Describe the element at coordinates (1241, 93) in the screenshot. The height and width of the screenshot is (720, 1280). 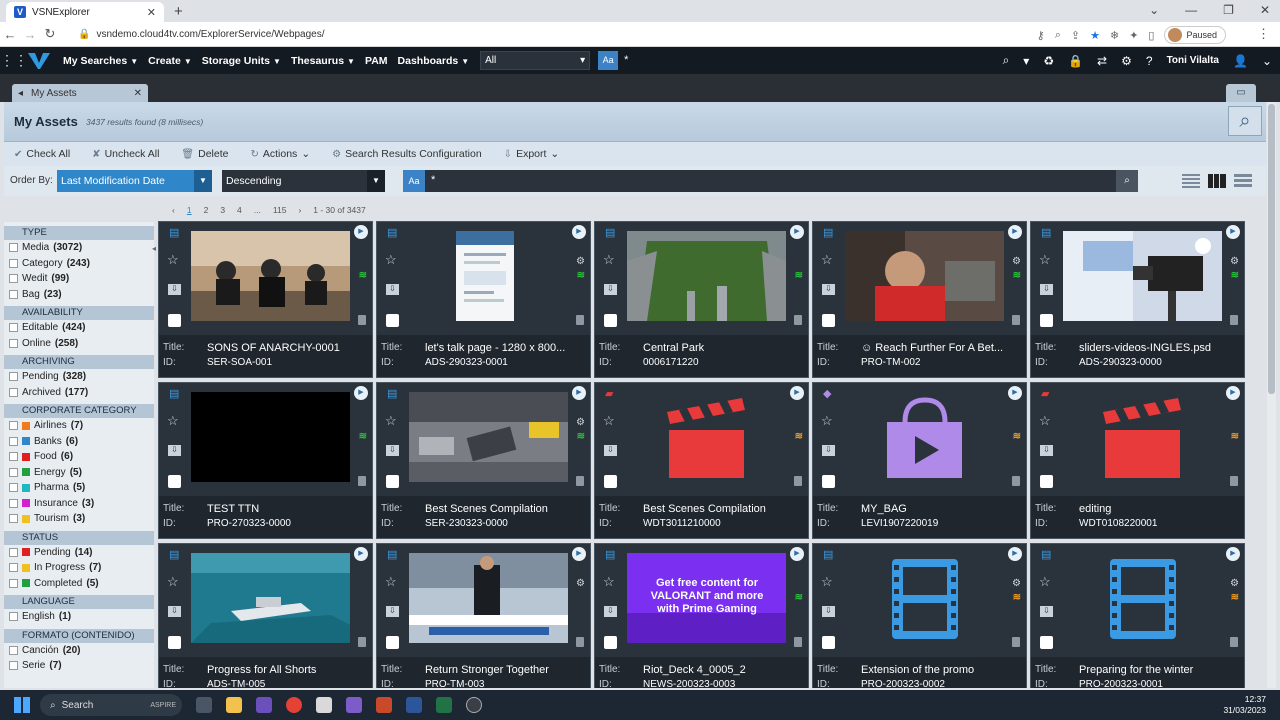
I see `layout-toggle-button: ▭` at that location.